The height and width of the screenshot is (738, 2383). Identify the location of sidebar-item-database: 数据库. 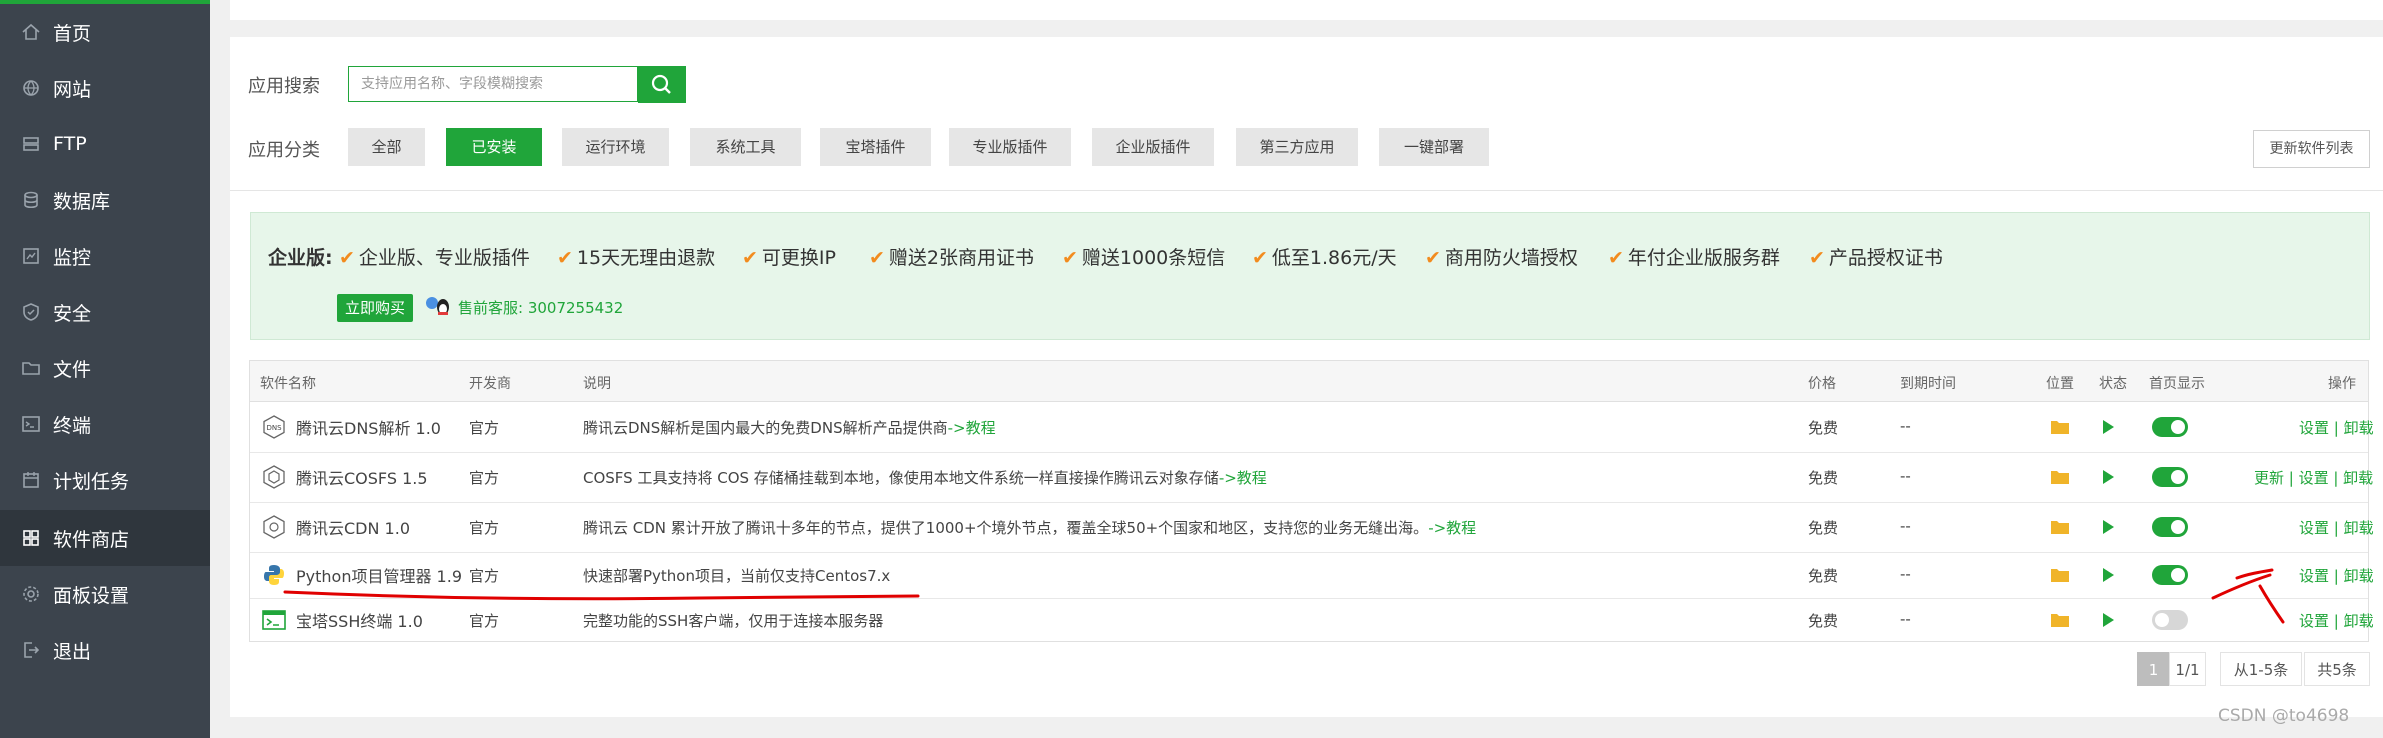
(105, 200).